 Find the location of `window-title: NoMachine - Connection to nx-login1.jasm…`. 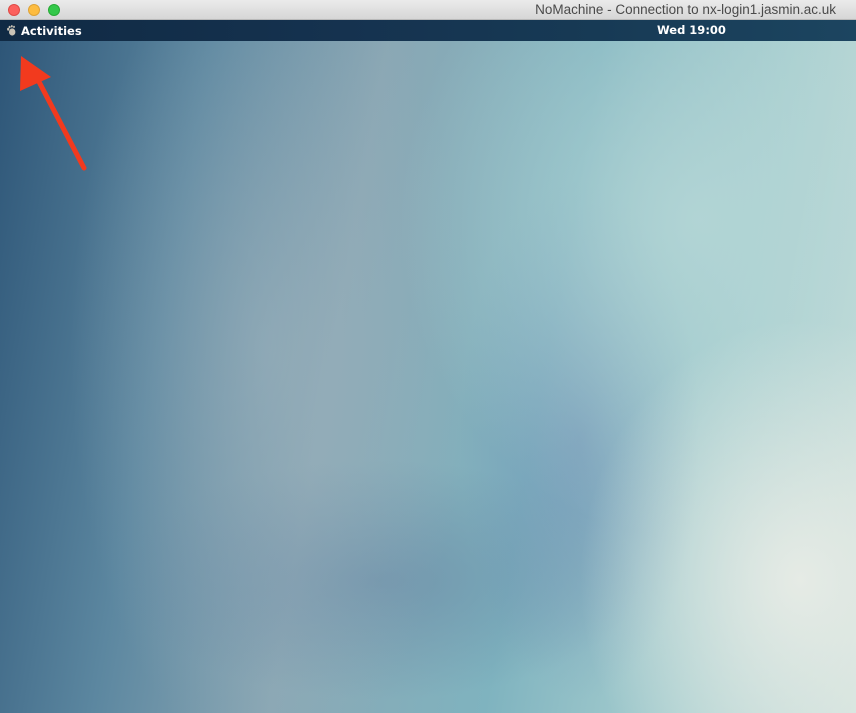

window-title: NoMachine - Connection to nx-login1.jasm… is located at coordinates (685, 9).